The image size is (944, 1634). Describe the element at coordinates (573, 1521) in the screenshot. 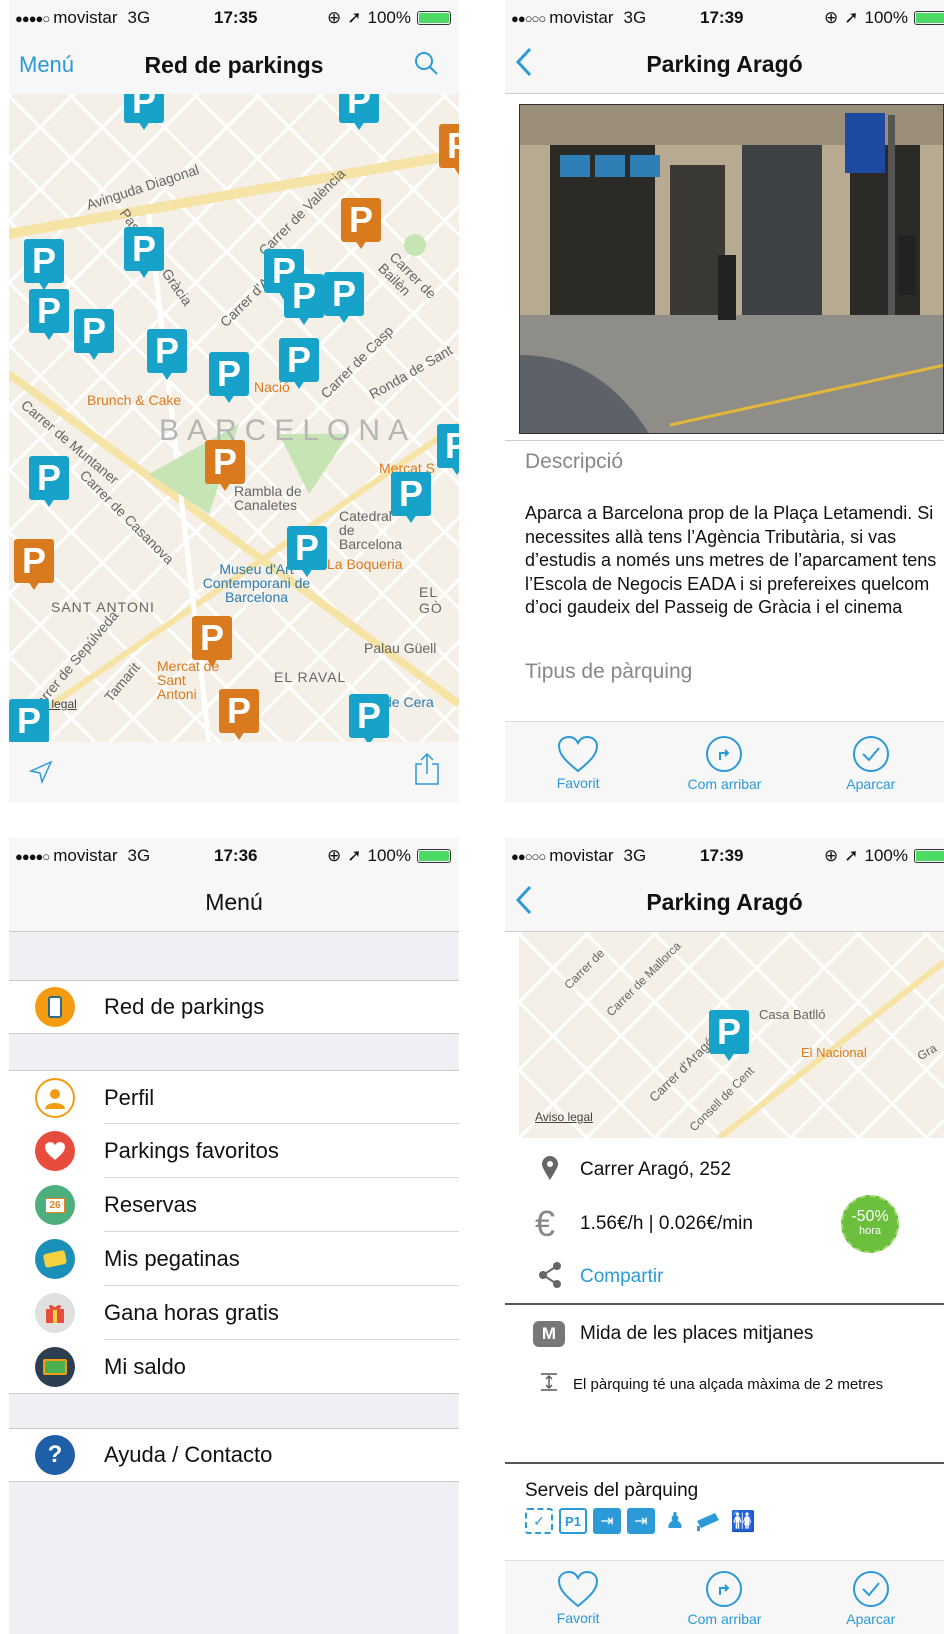

I see `floor-p1-icon: P1` at that location.